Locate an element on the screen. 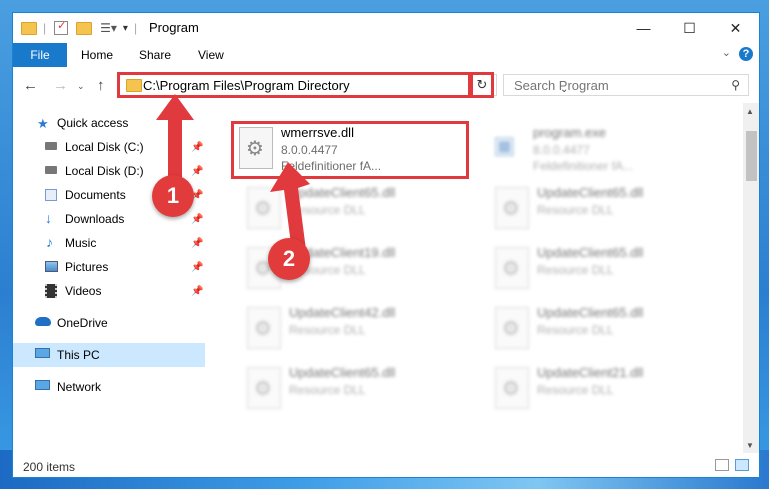 Image resolution: width=769 pixels, height=489 pixels. scrollbar-thumb is located at coordinates (751, 156).